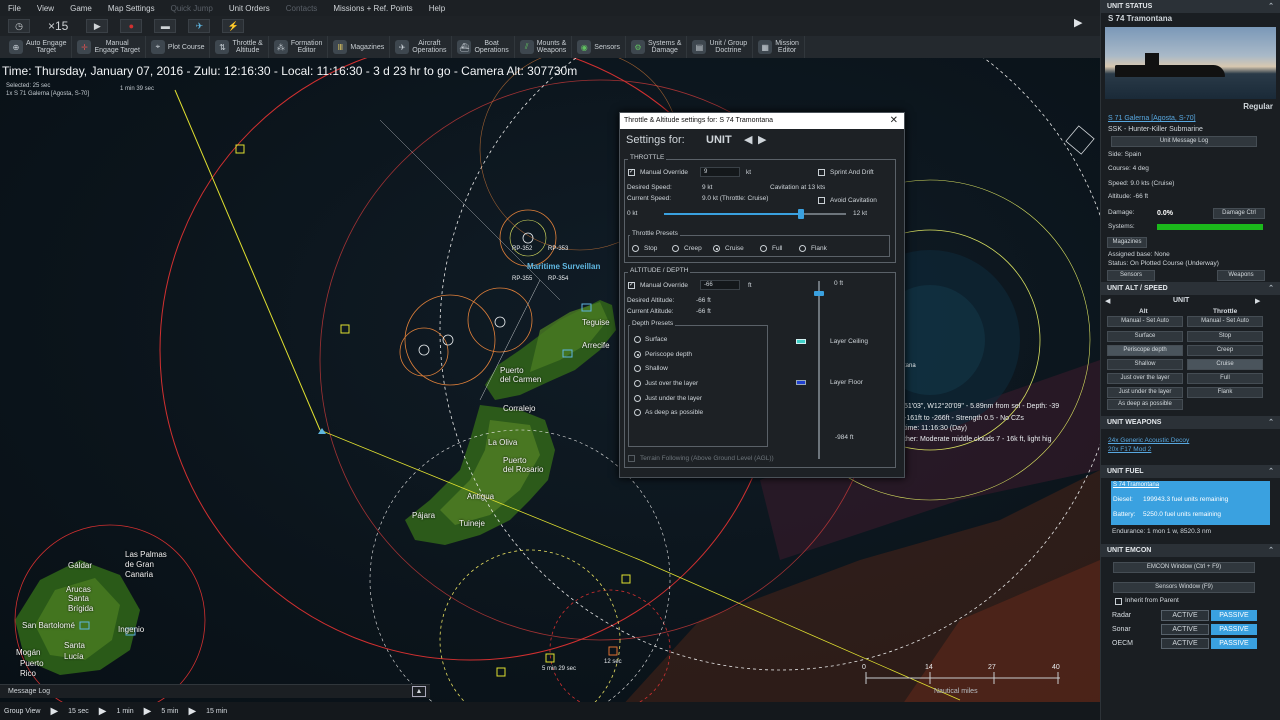  What do you see at coordinates (762, 139) in the screenshot?
I see `next-arrow-icon: ▶` at bounding box center [762, 139].